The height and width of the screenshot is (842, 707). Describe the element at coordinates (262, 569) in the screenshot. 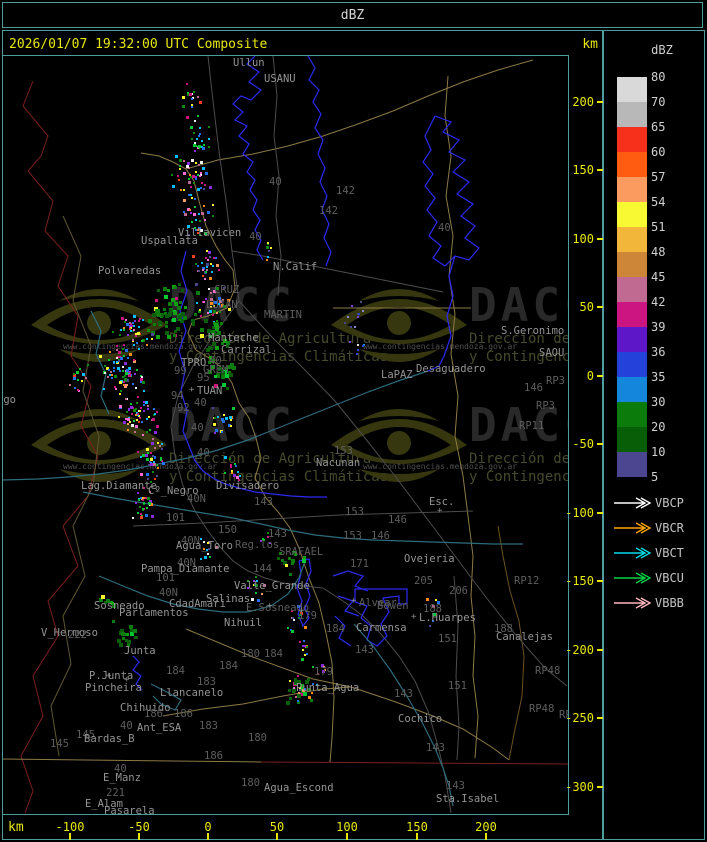

I see `map-place-label: 144` at that location.